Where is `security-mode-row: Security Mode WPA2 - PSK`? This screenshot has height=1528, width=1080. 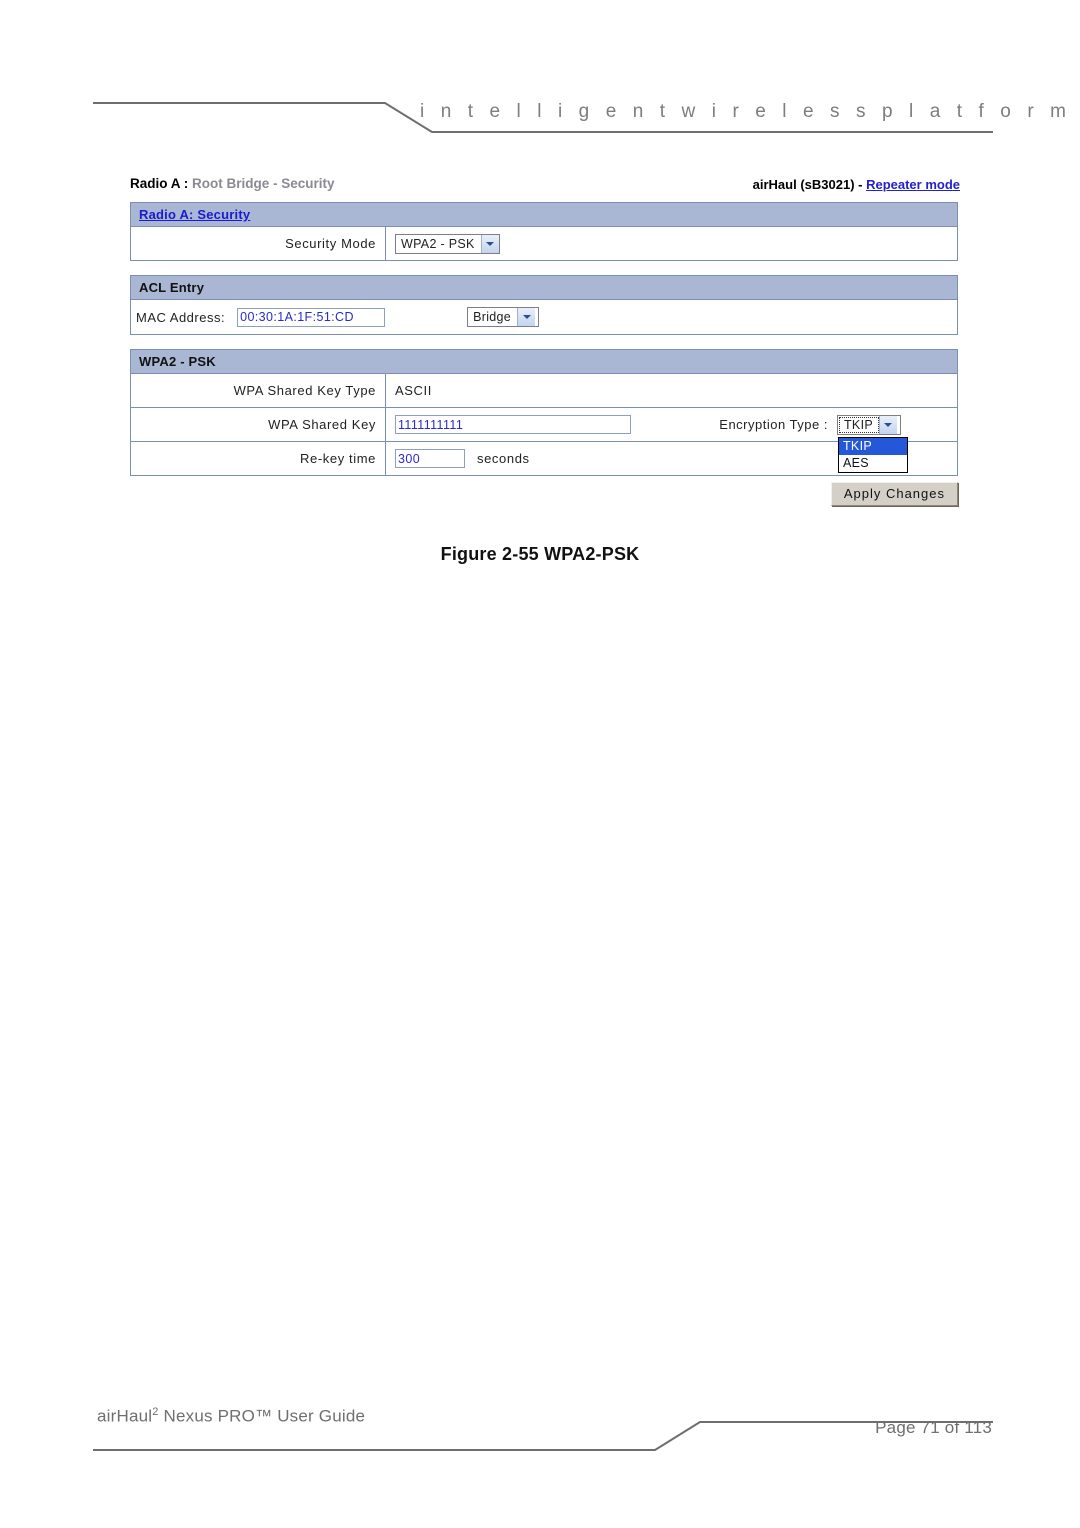 security-mode-row: Security Mode WPA2 - PSK is located at coordinates (544, 243).